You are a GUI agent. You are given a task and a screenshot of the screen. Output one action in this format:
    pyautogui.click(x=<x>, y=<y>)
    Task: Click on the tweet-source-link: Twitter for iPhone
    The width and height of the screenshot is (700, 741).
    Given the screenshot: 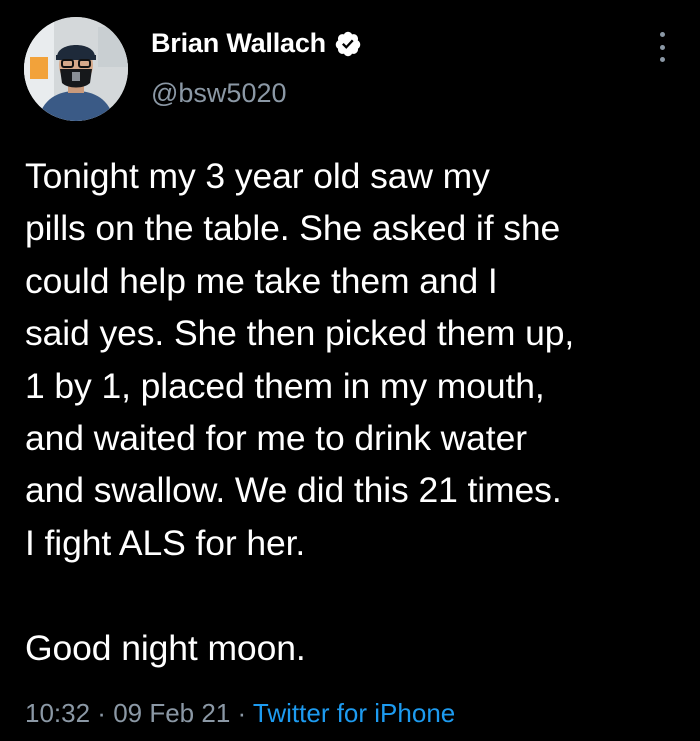 What is the action you would take?
    pyautogui.click(x=354, y=713)
    